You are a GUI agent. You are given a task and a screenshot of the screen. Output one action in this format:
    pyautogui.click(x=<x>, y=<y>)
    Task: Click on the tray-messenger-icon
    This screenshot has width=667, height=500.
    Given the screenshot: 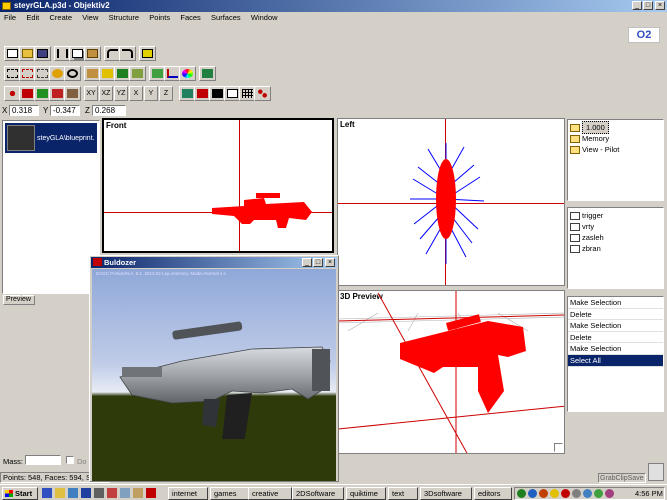 What is the action you would take?
    pyautogui.click(x=554, y=493)
    